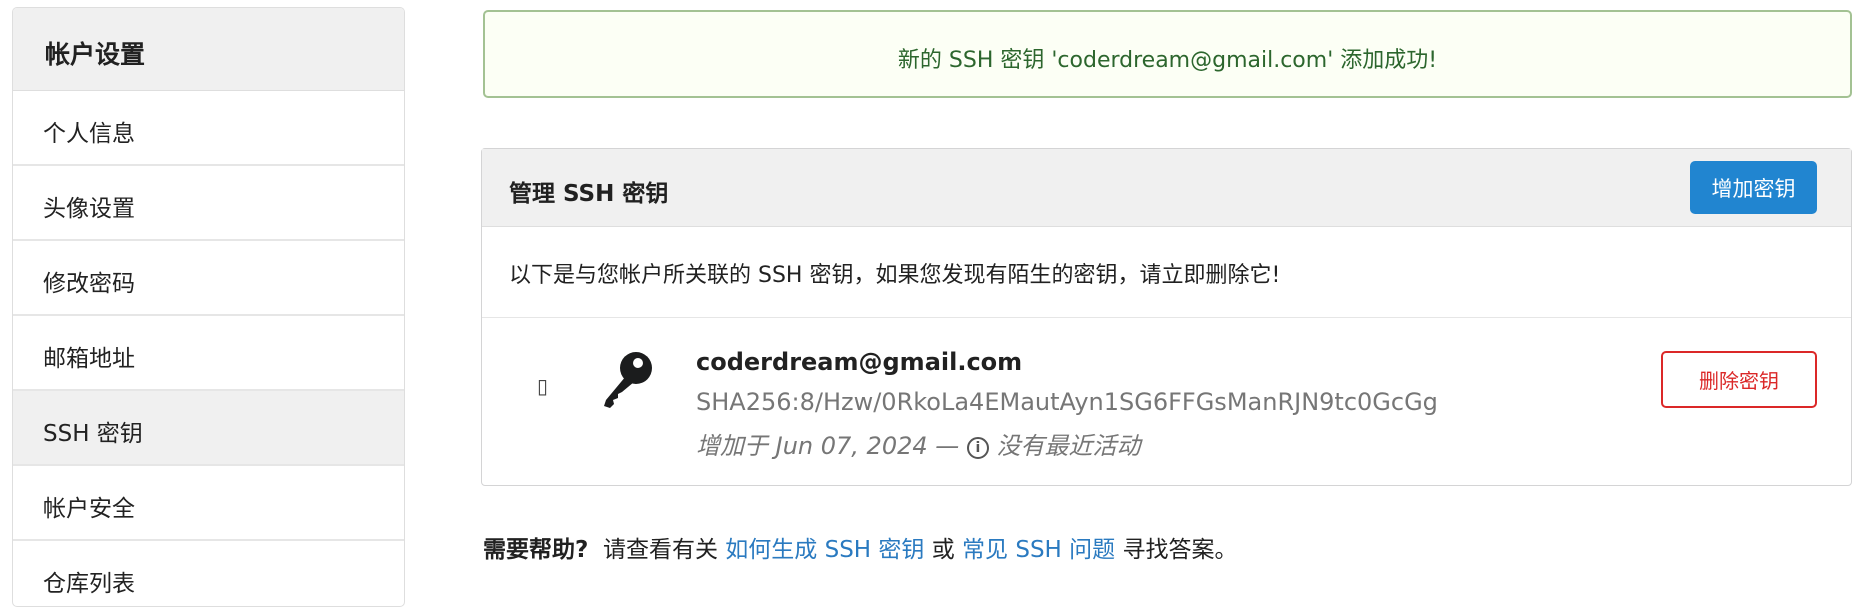 The width and height of the screenshot is (1863, 607). Describe the element at coordinates (208, 428) in the screenshot. I see `sidebar-item-ssh-keys: SSH 密钥` at that location.